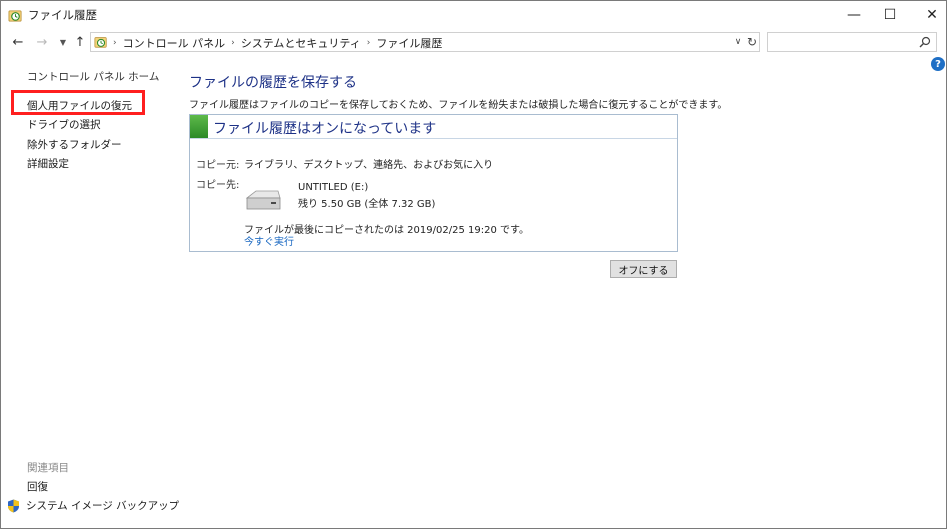 The width and height of the screenshot is (947, 529). Describe the element at coordinates (333, 187) in the screenshot. I see `drive-name: UNTITLED (E:)` at that location.